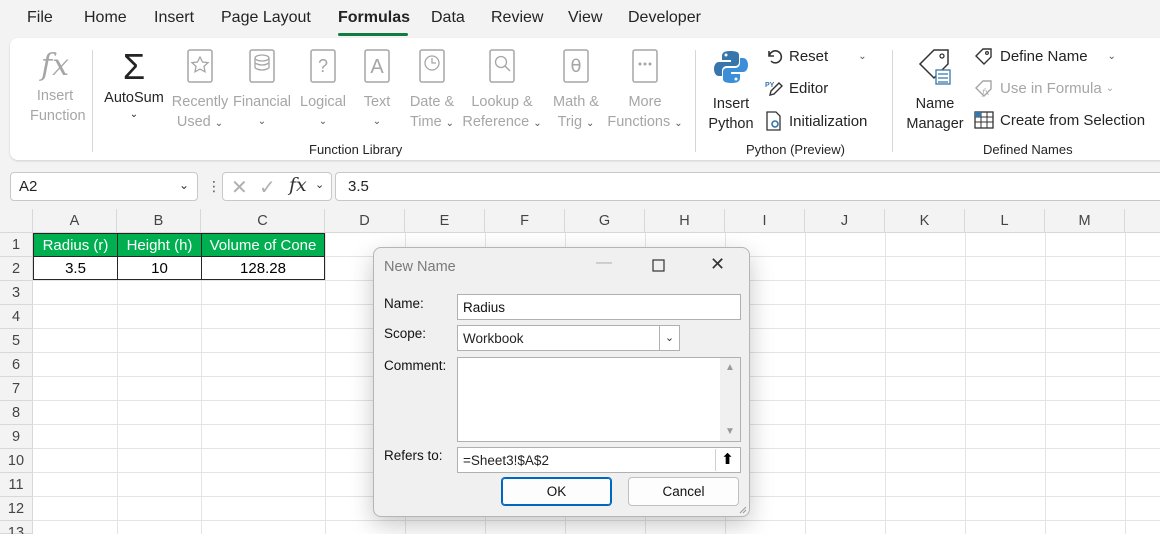 This screenshot has height=534, width=1160. Describe the element at coordinates (16, 485) in the screenshot. I see `row-header-11: 11` at that location.